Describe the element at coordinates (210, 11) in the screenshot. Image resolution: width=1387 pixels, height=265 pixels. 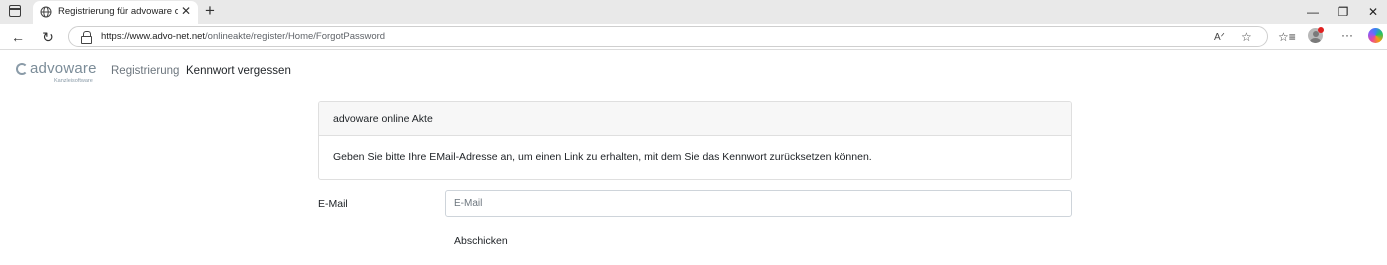
I see `plus-icon: +` at that location.